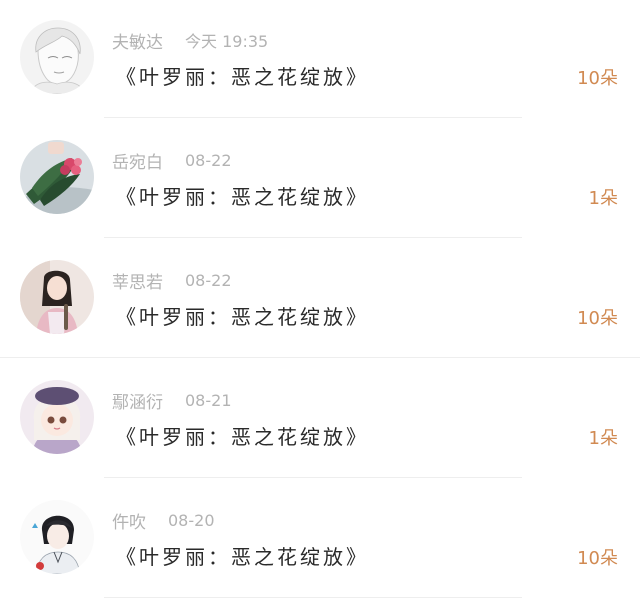  What do you see at coordinates (172, 280) in the screenshot?
I see `item-meta: 莘思若 08-22` at bounding box center [172, 280].